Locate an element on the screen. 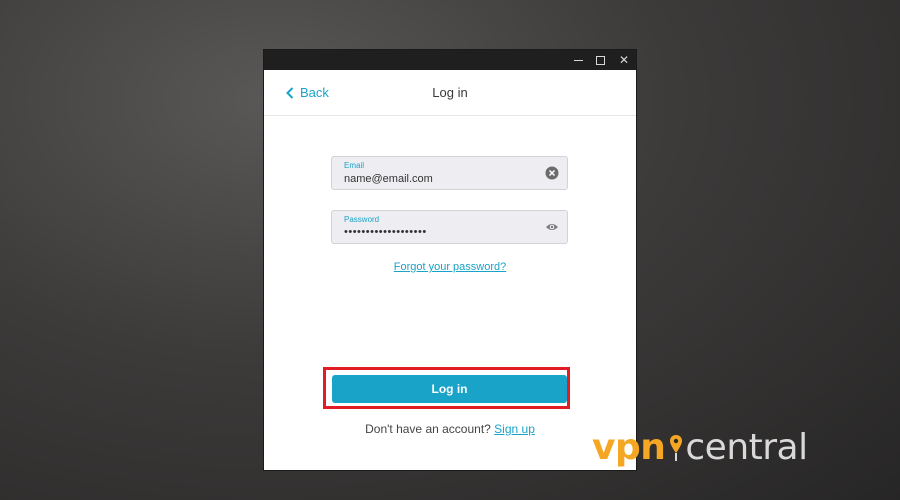  vpncentral-watermark: vpn central is located at coordinates (700, 448).